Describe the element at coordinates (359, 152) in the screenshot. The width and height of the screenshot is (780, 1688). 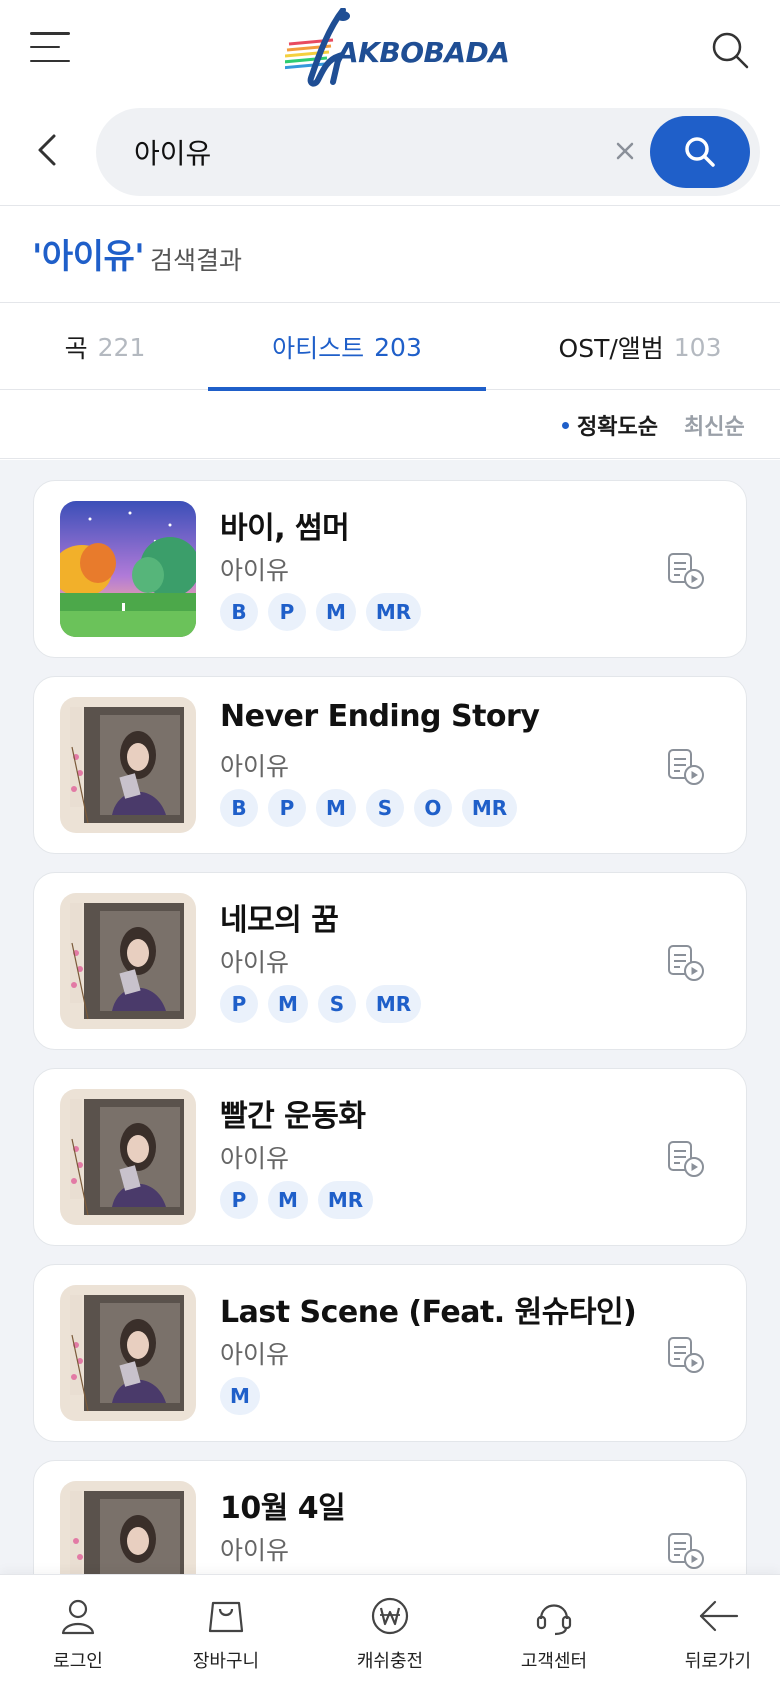
I see `search-input` at that location.